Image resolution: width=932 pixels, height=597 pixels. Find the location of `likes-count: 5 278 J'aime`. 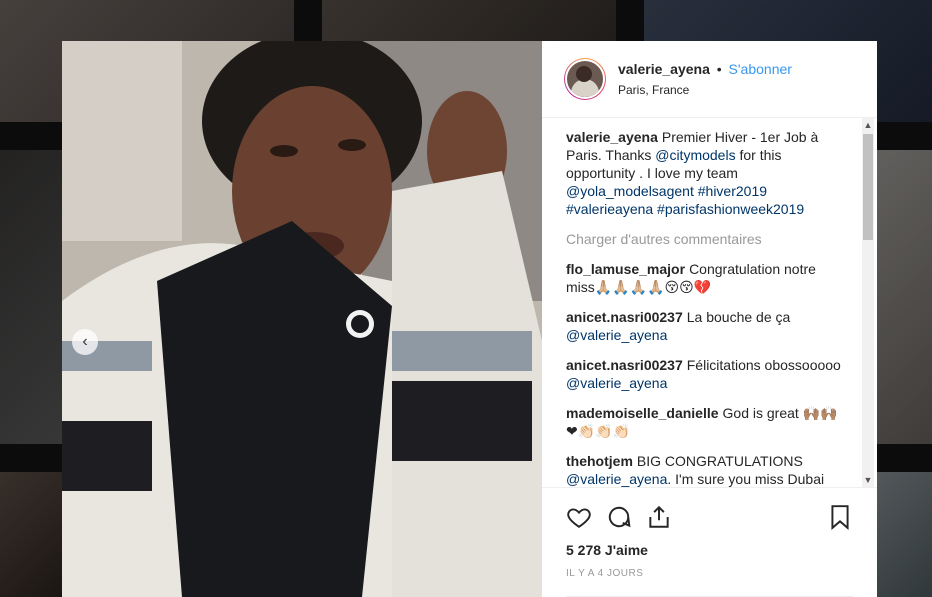

likes-count: 5 278 J'aime is located at coordinates (709, 550).